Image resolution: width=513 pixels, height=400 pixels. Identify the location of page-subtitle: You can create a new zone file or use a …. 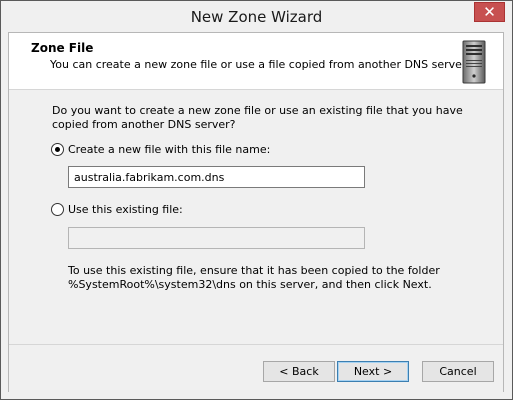
(259, 64).